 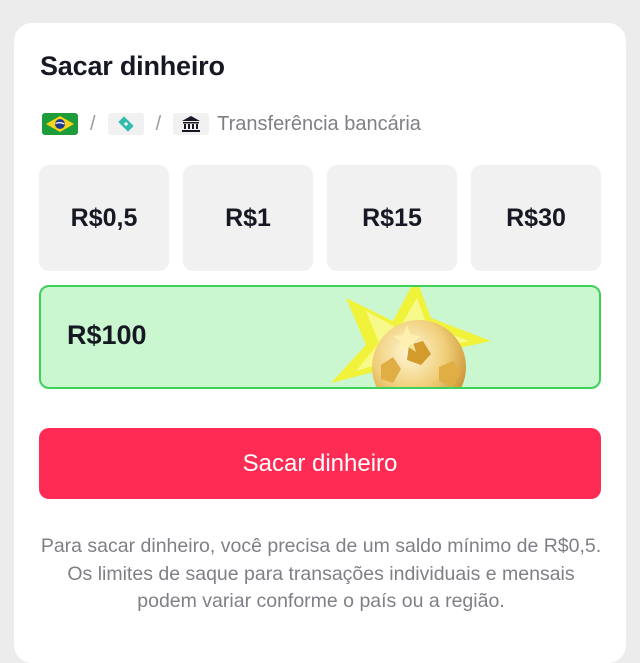 I want to click on bank-icon, so click(x=191, y=124).